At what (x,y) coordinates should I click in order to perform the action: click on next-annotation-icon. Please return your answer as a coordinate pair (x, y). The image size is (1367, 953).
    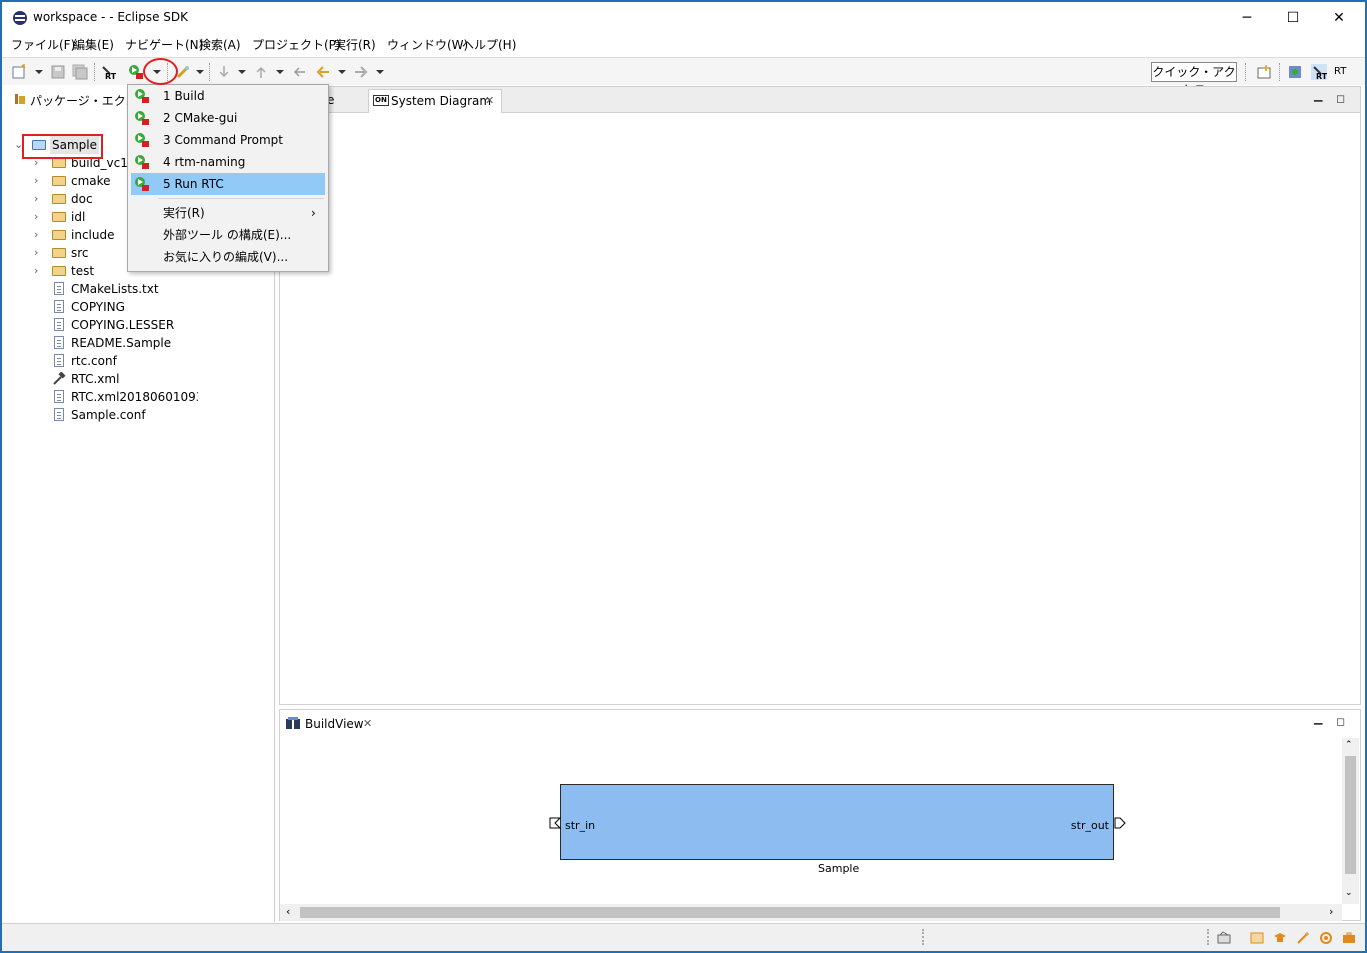
    Looking at the image, I should click on (224, 72).